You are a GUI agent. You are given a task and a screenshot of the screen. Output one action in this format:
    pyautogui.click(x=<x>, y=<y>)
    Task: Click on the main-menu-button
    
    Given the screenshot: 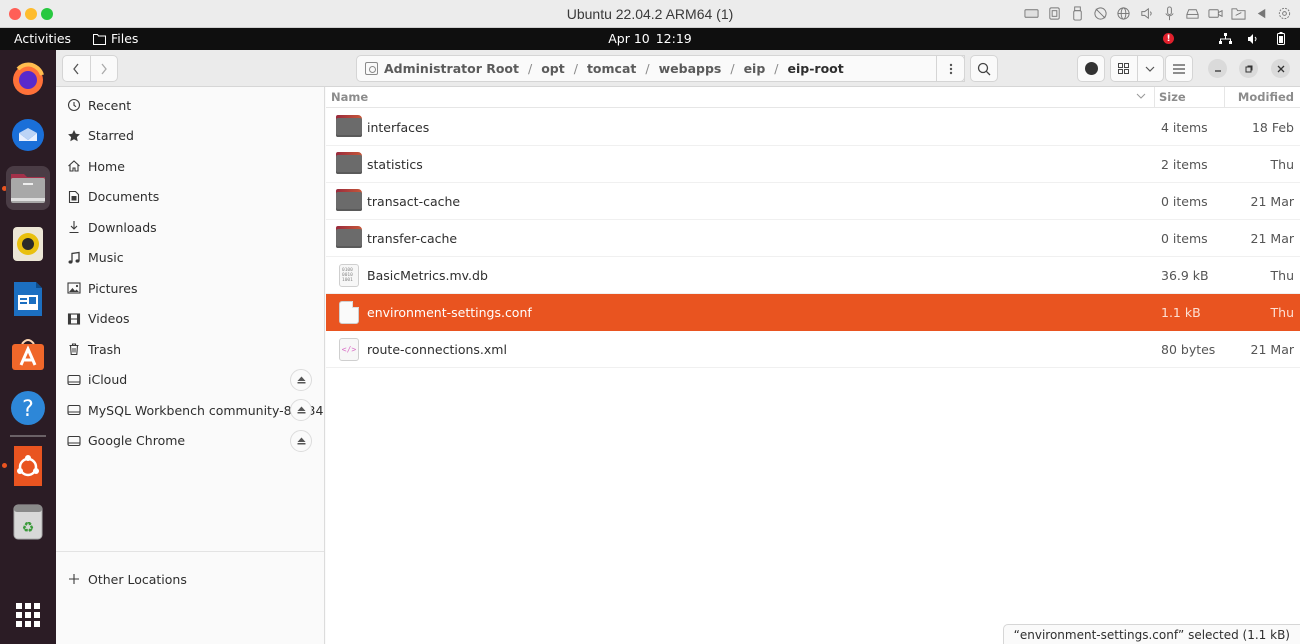 What is the action you would take?
    pyautogui.click(x=1179, y=68)
    